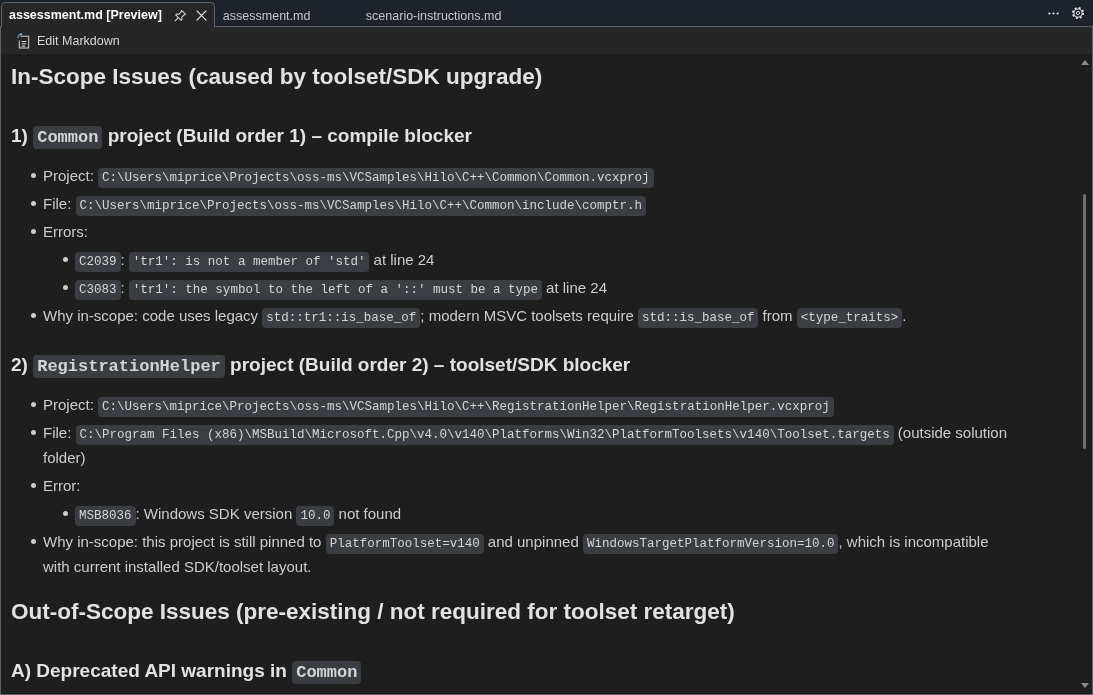 This screenshot has width=1093, height=695. What do you see at coordinates (433, 15) in the screenshot?
I see `tab: scenario-instructions.md` at bounding box center [433, 15].